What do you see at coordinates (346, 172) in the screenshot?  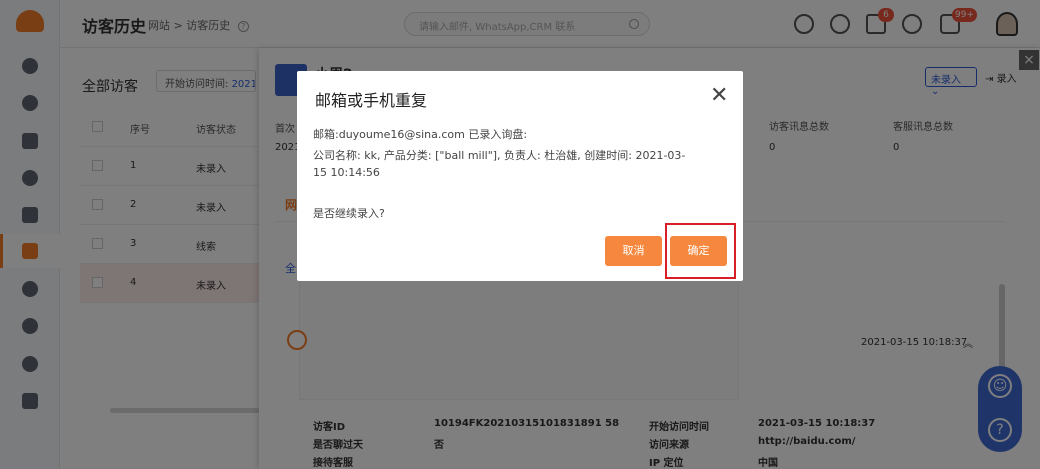 I see `dialog-created-line: 15 10:14:56` at bounding box center [346, 172].